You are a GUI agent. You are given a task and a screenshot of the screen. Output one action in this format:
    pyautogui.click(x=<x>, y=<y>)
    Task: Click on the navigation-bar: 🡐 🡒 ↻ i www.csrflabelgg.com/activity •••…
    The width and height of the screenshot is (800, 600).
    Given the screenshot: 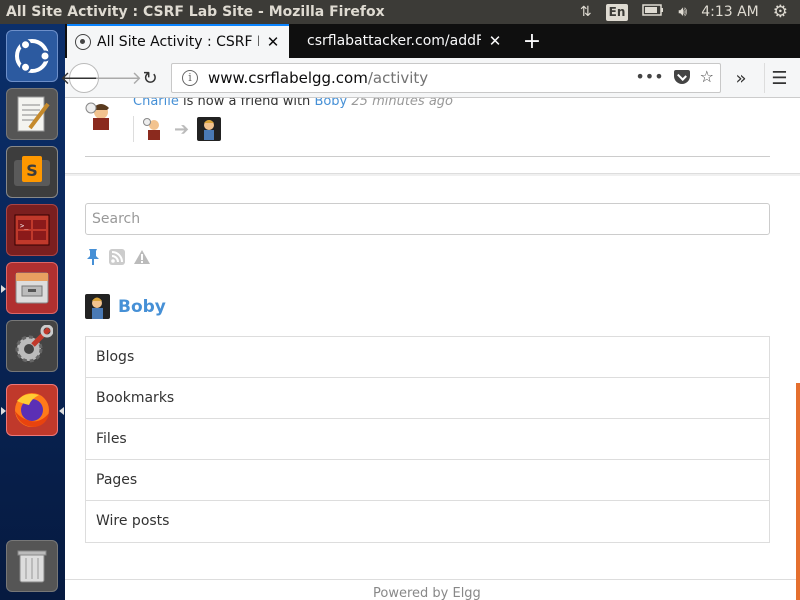 What is the action you would take?
    pyautogui.click(x=430, y=78)
    